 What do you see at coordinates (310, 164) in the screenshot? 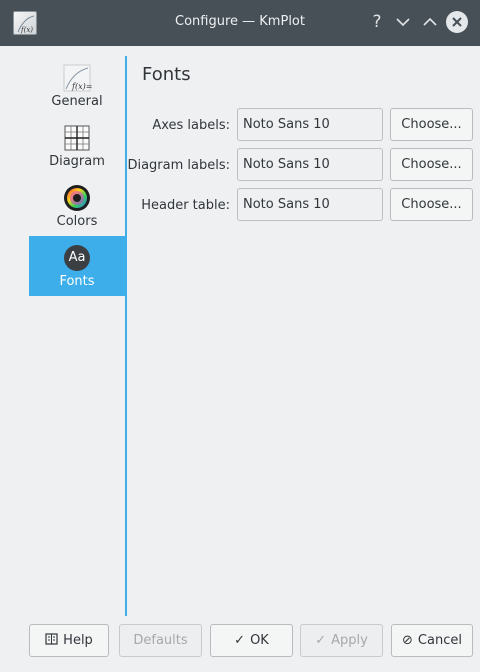
I see `diagram-labels-font-field: Noto Sans 10` at bounding box center [310, 164].